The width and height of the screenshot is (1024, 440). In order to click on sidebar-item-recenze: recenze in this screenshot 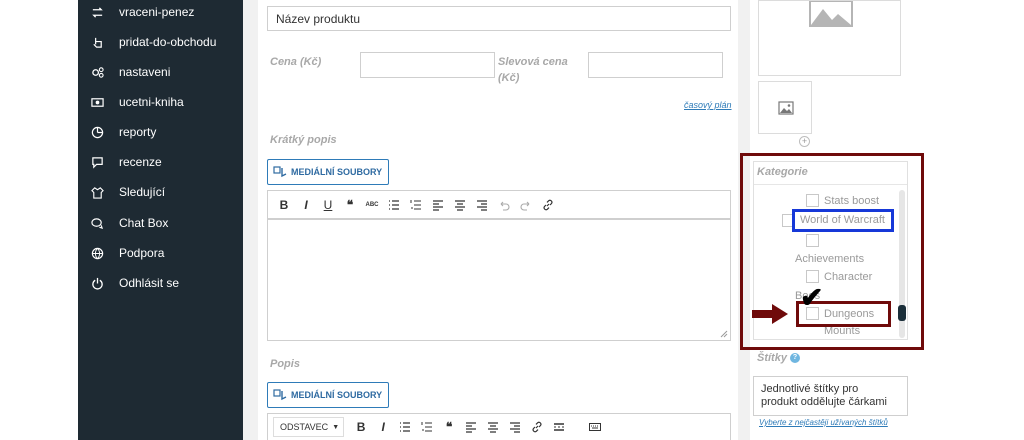, I will do `click(160, 162)`.